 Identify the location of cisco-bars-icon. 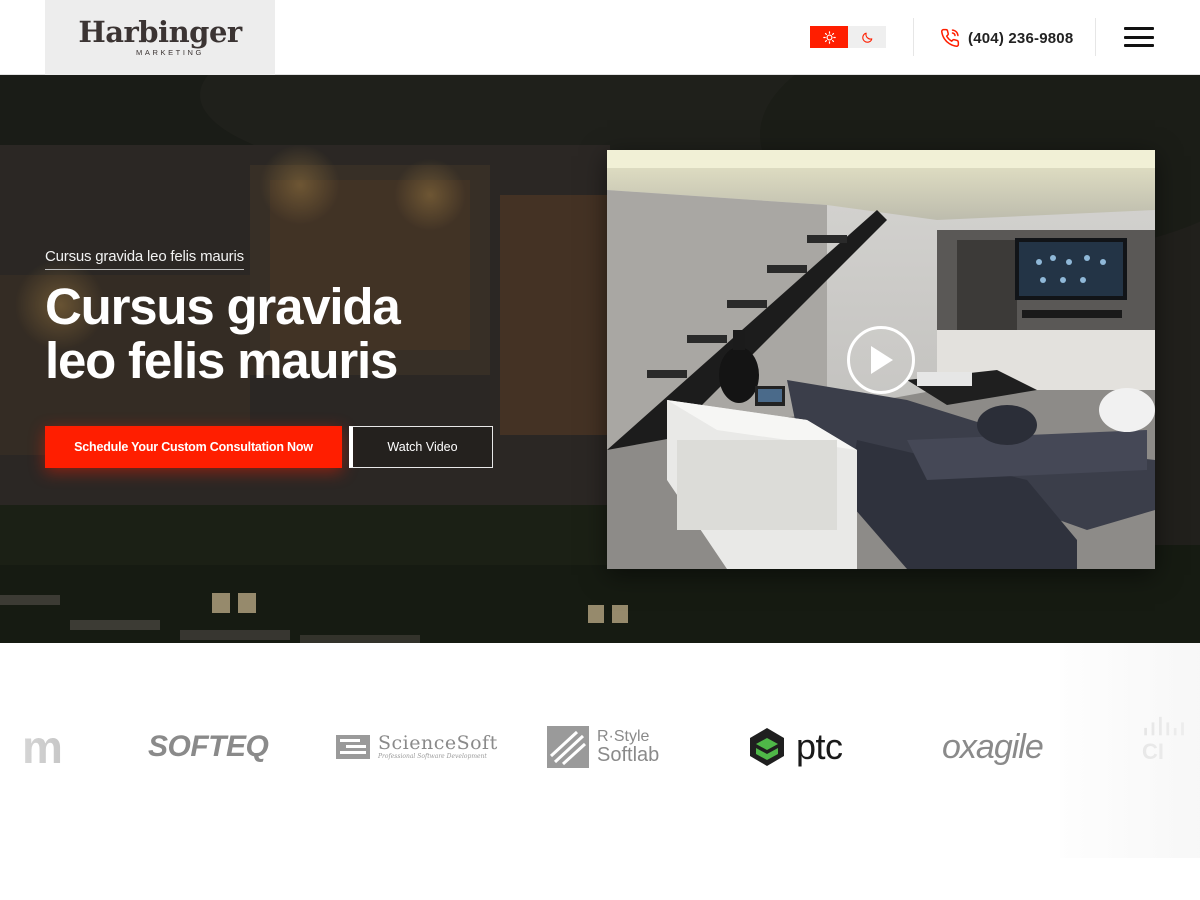
(1164, 726).